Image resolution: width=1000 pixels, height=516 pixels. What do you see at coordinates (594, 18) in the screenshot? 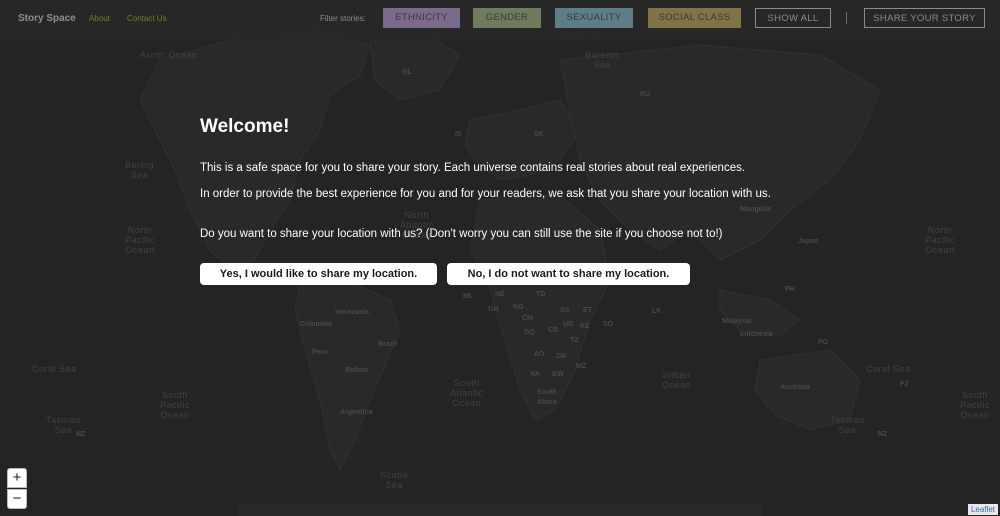
I see `filter-sexuality-button: SEXUALITY` at bounding box center [594, 18].